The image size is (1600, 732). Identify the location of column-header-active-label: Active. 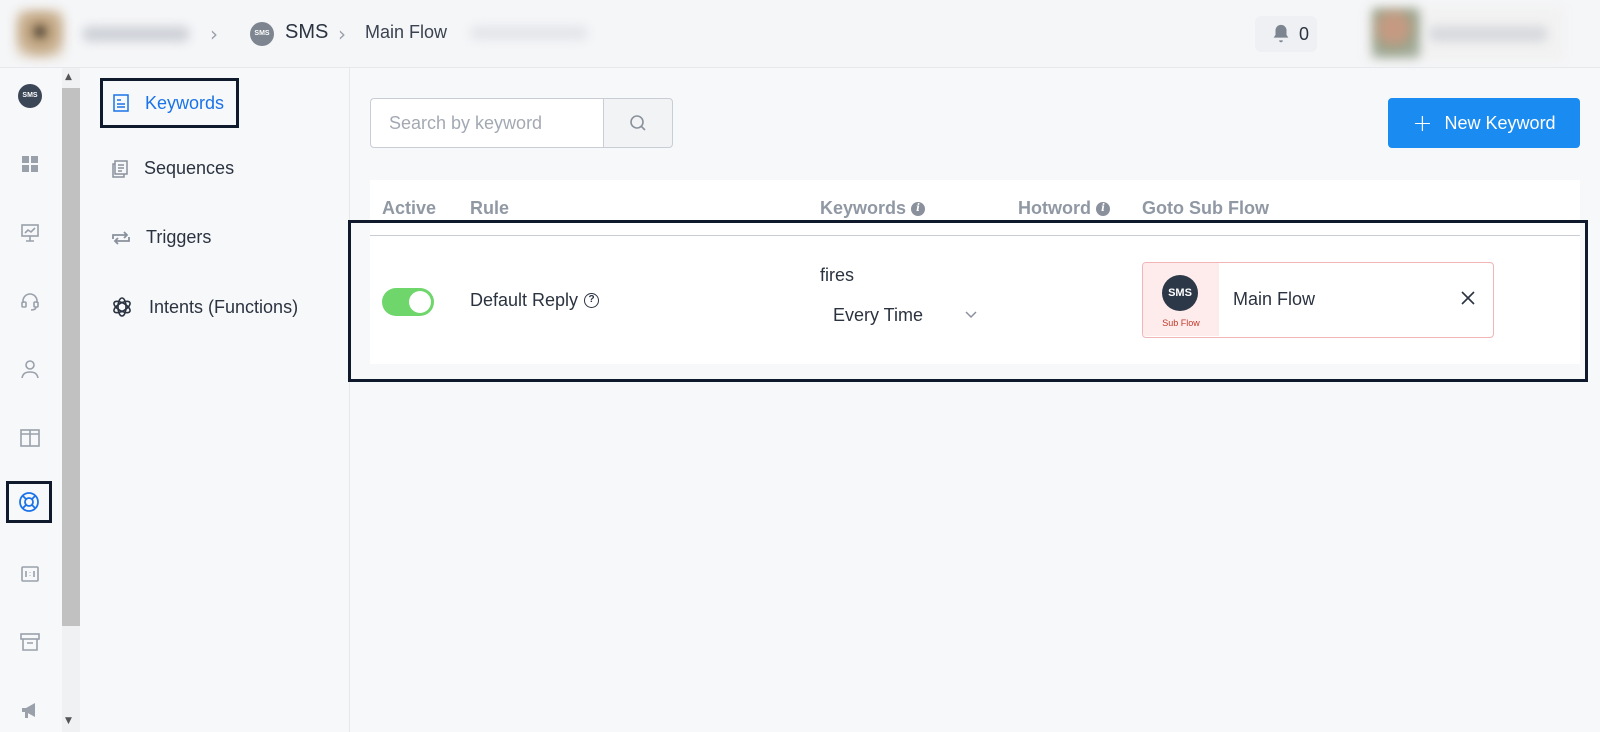
(409, 208).